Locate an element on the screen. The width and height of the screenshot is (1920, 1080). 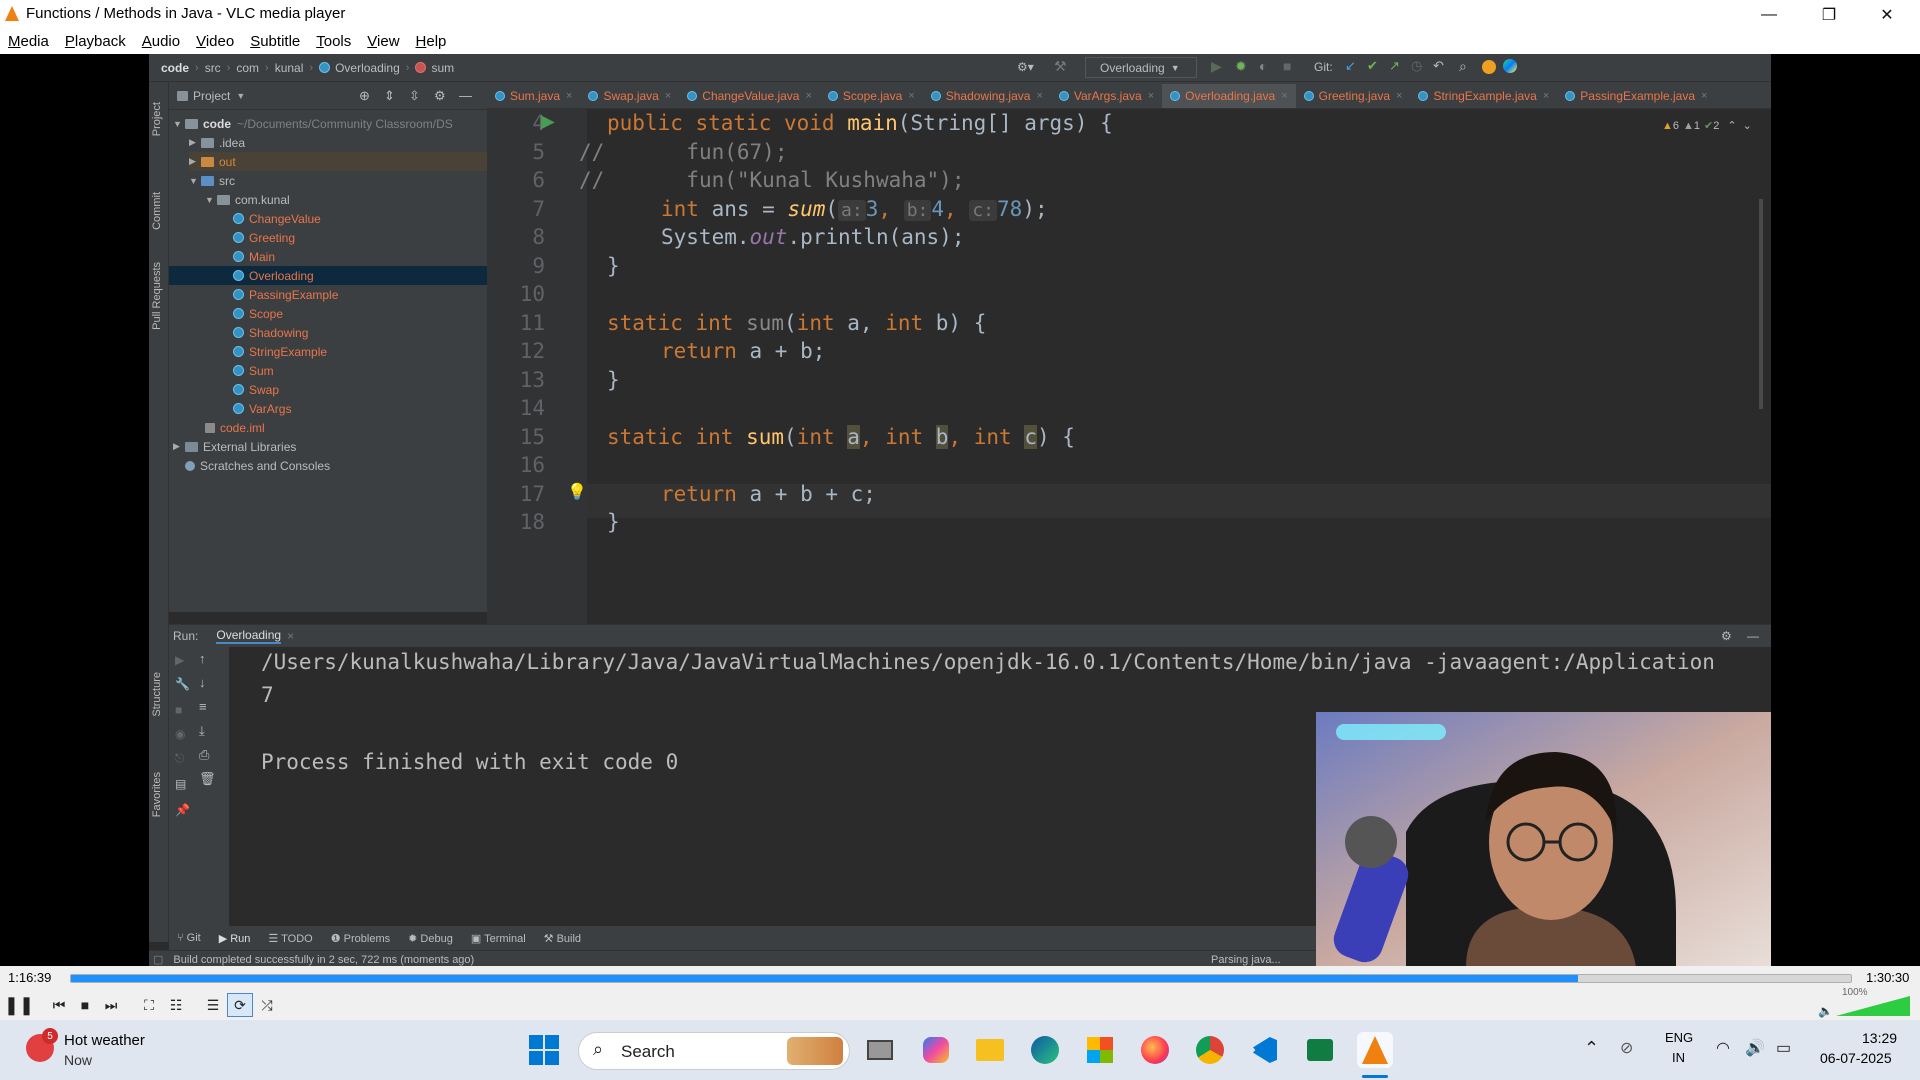
inspection-widget: ▲ 6 ▲ 1 ✔ 2 ⌃ ⌄ is located at coordinates (1707, 126).